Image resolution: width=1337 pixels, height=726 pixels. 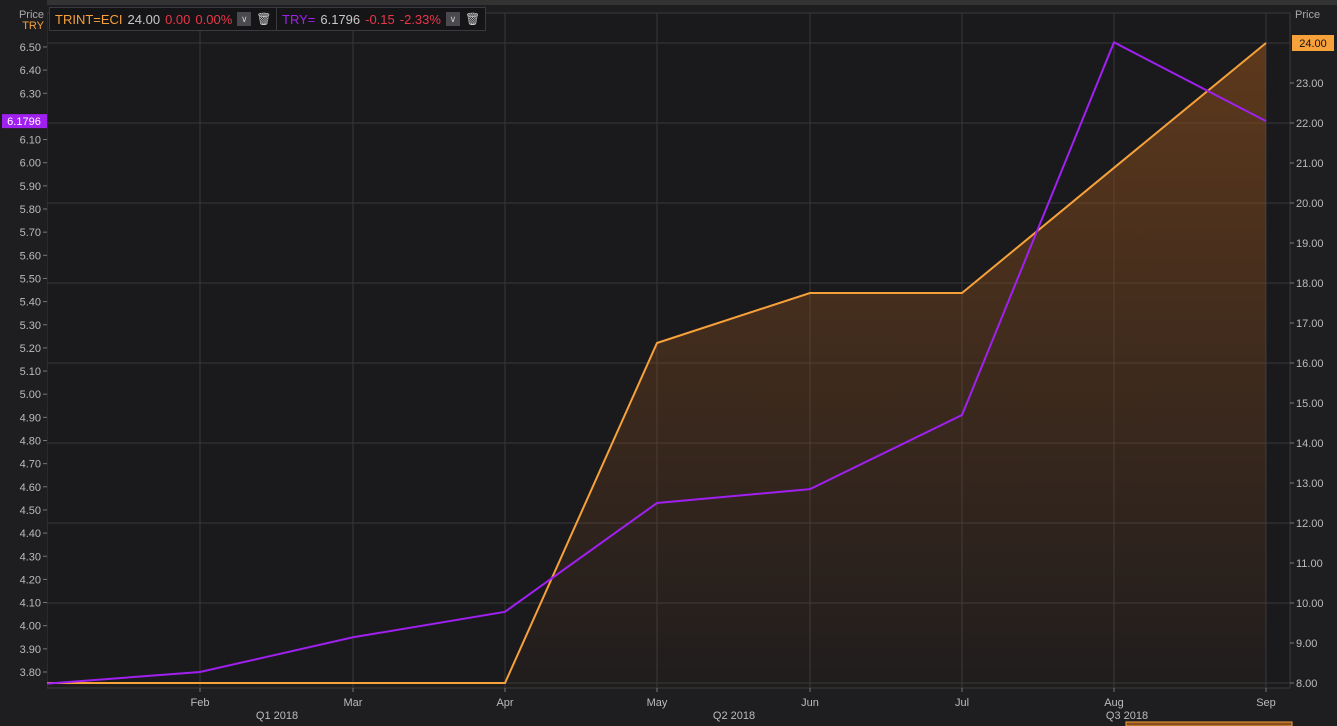 What do you see at coordinates (1127, 716) in the screenshot?
I see `quarter-label: Q3 2018` at bounding box center [1127, 716].